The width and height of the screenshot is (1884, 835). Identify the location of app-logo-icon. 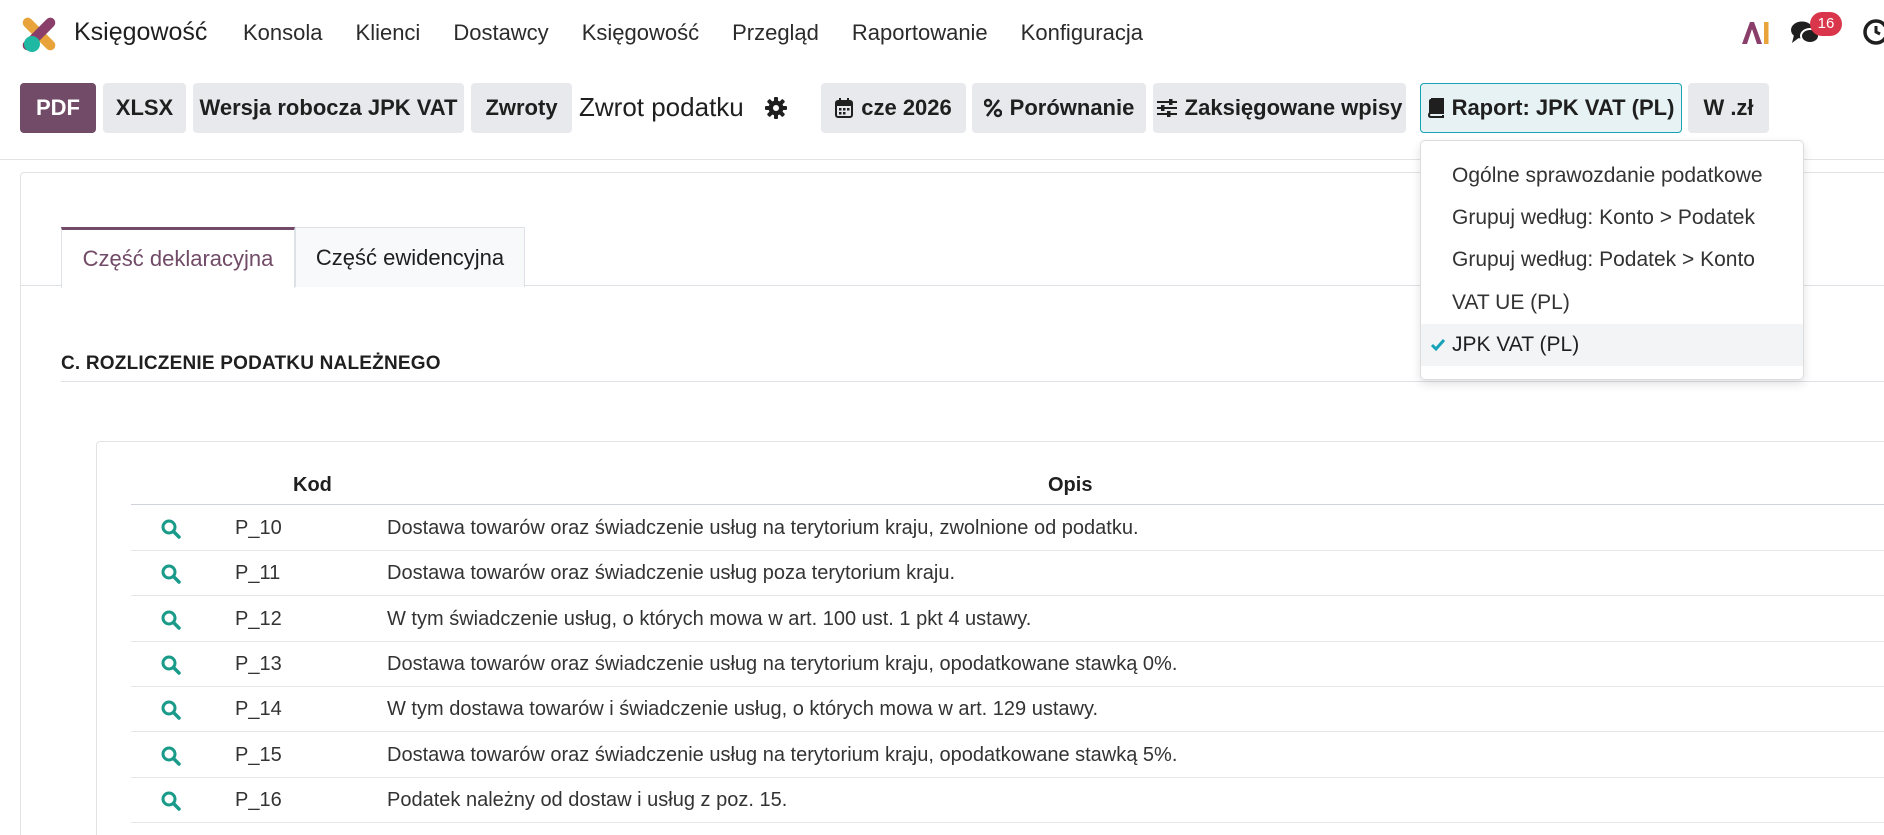
(39, 34).